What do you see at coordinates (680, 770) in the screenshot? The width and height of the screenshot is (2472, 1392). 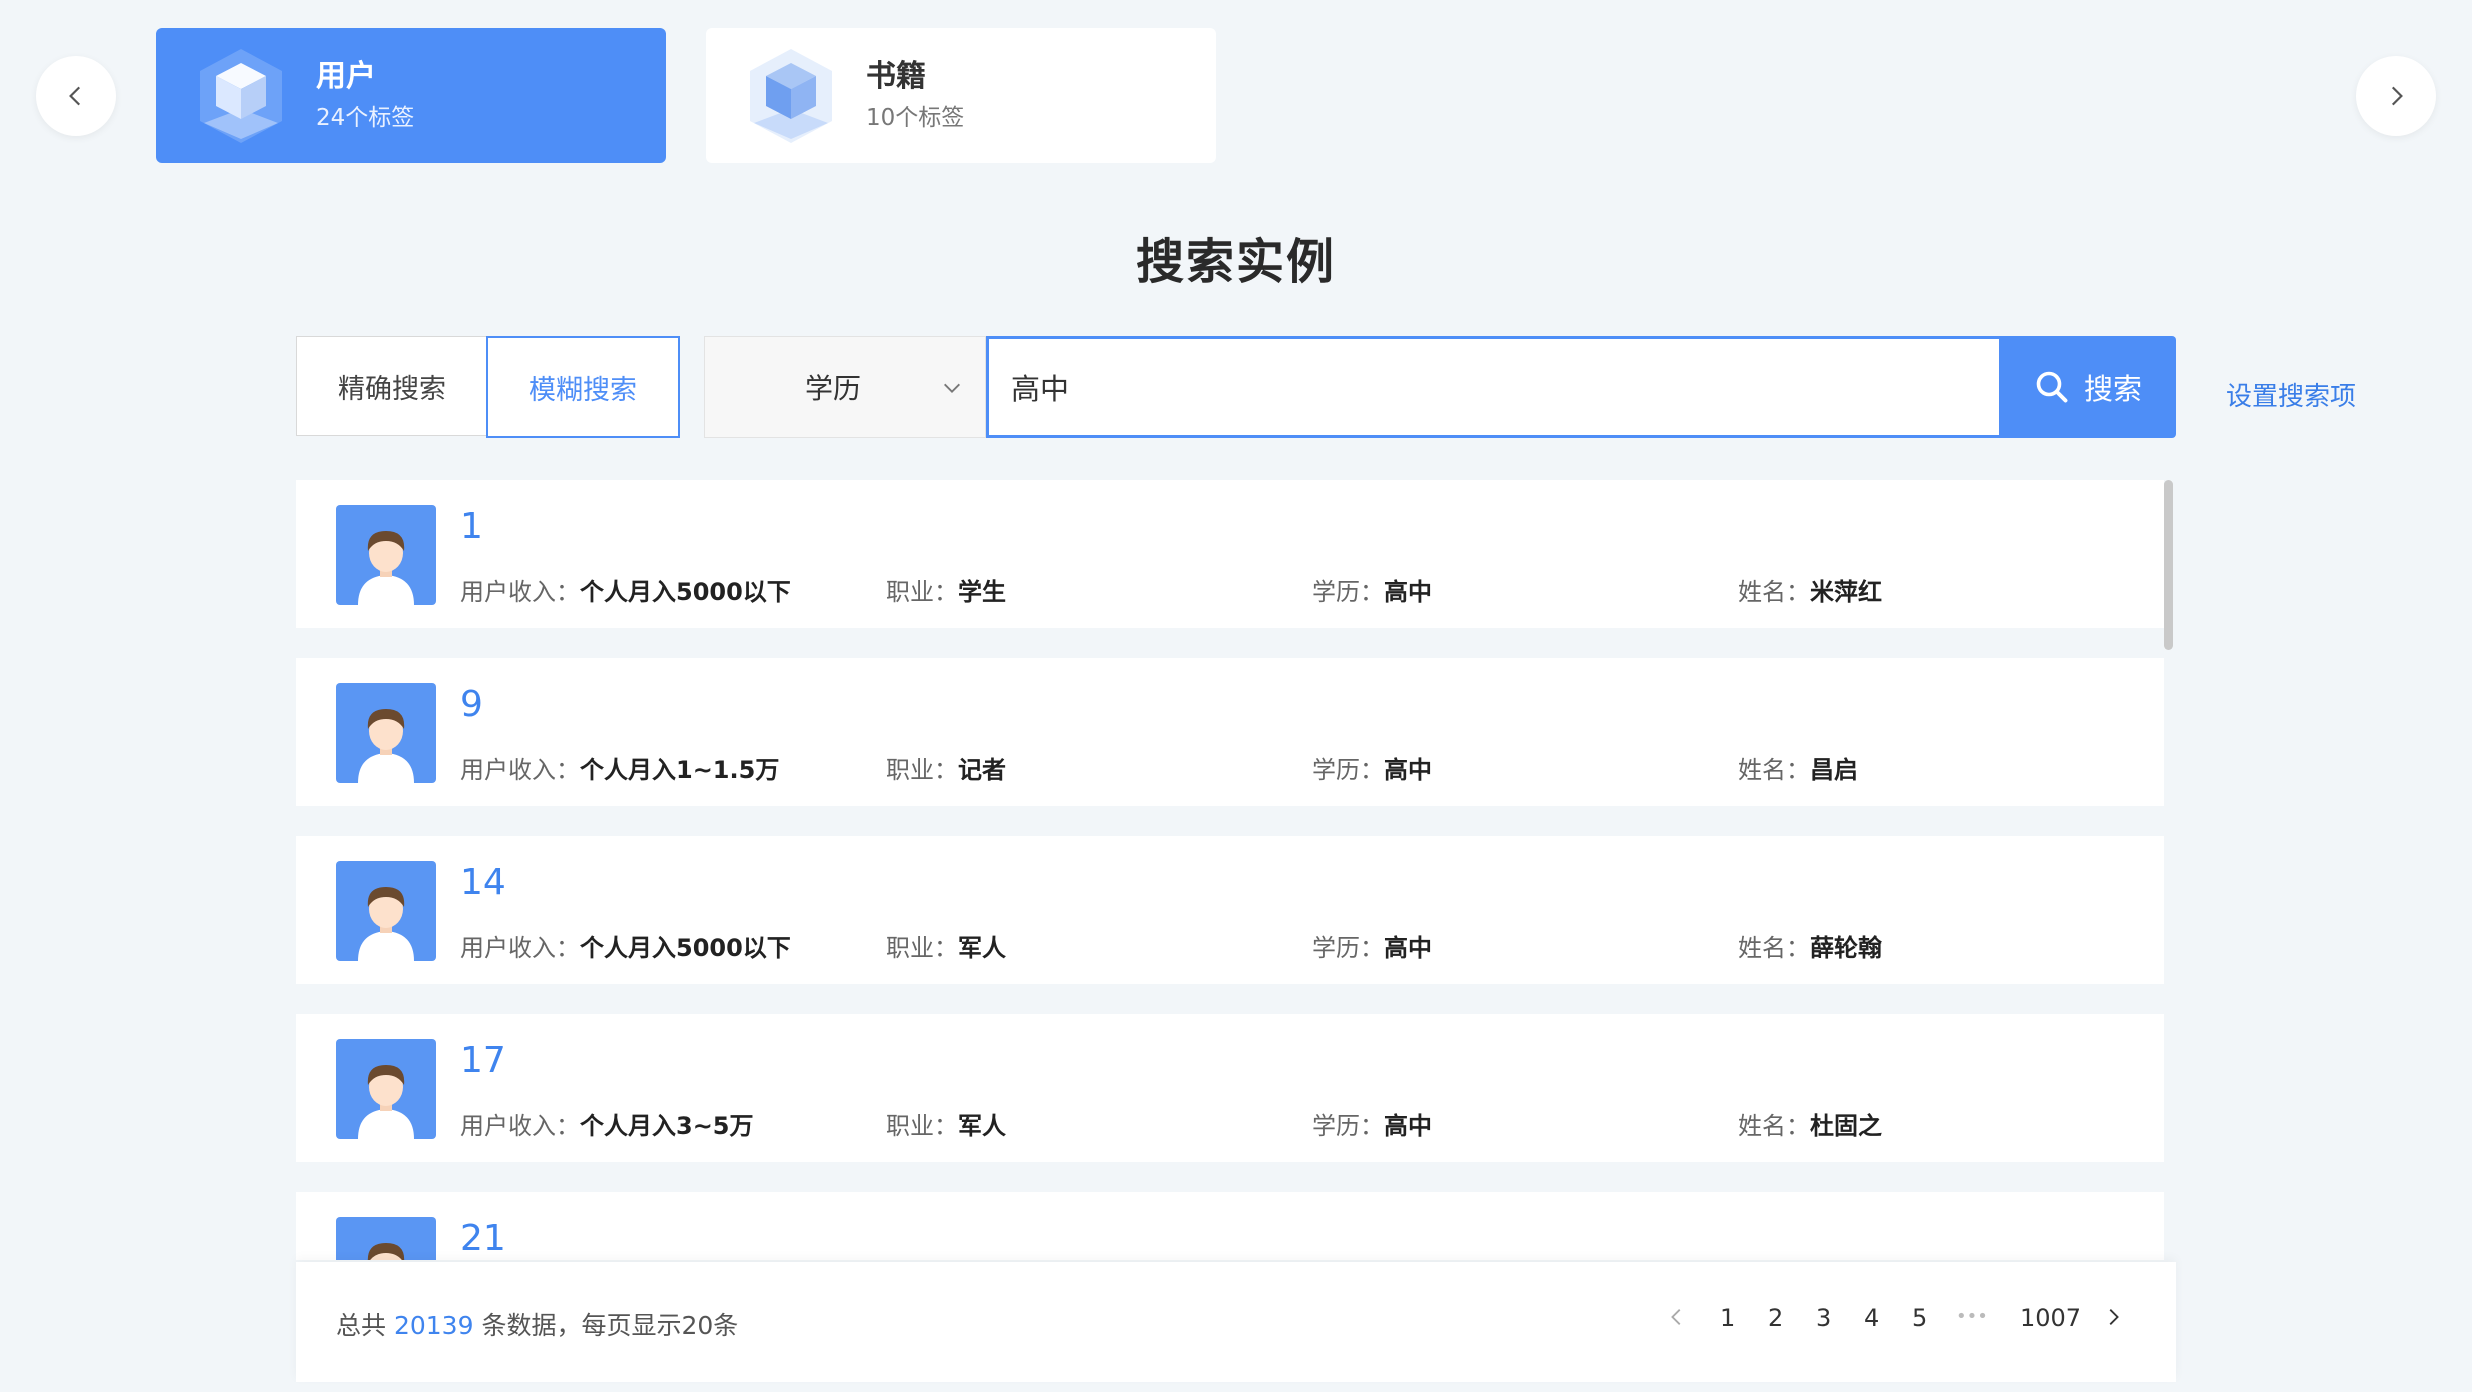 I see `income-value: 个人月入1~1.5万` at bounding box center [680, 770].